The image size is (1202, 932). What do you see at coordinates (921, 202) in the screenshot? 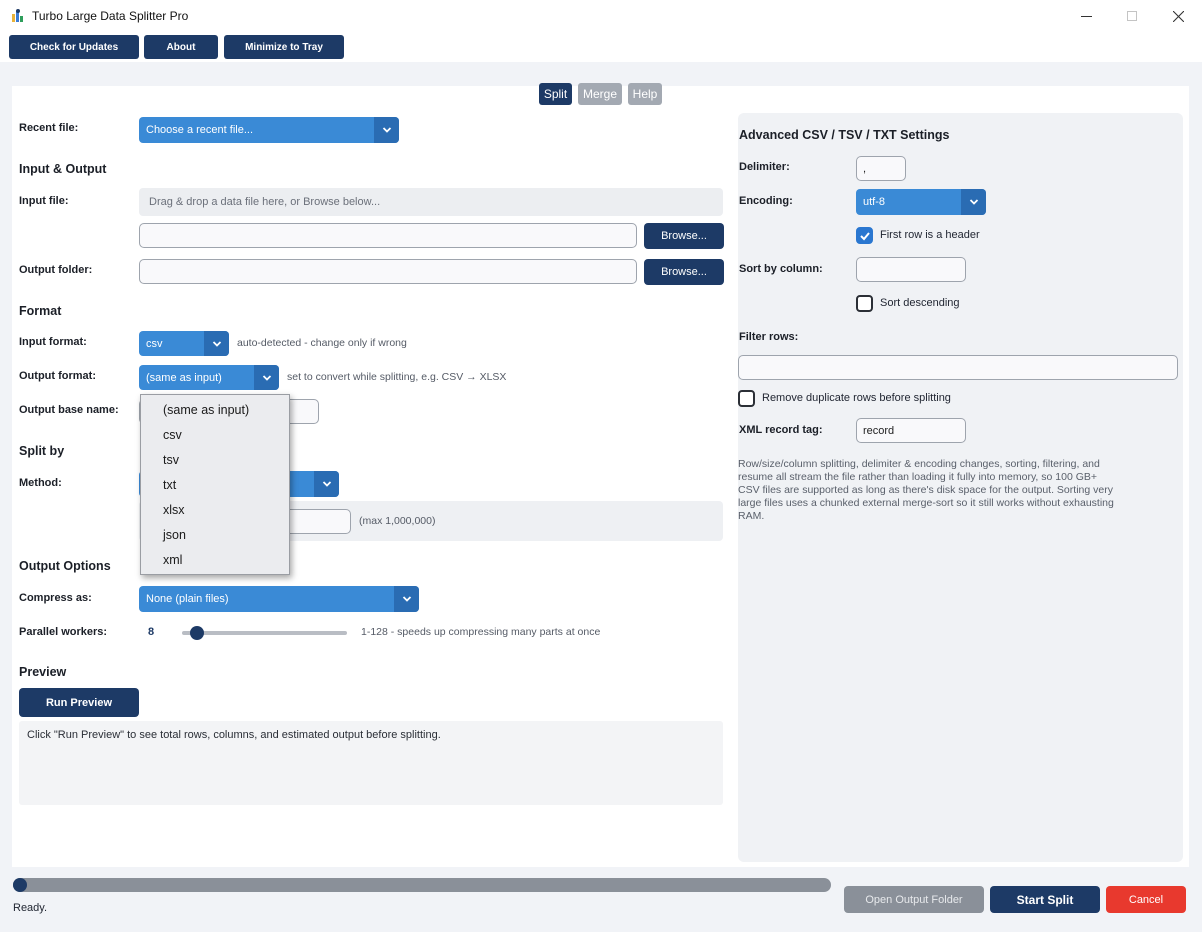
I see `encoding-dropdown: utf-8` at bounding box center [921, 202].